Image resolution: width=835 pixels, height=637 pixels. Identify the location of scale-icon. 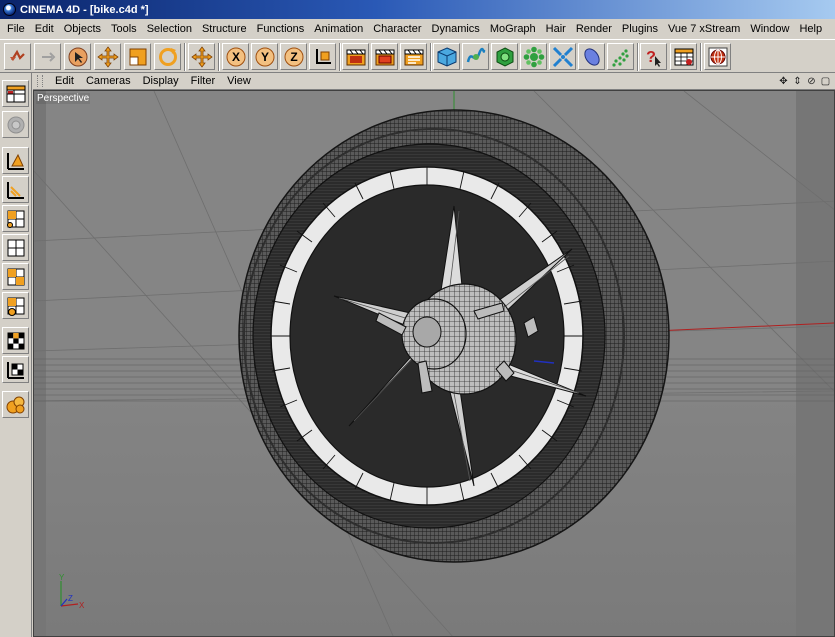
(137, 56).